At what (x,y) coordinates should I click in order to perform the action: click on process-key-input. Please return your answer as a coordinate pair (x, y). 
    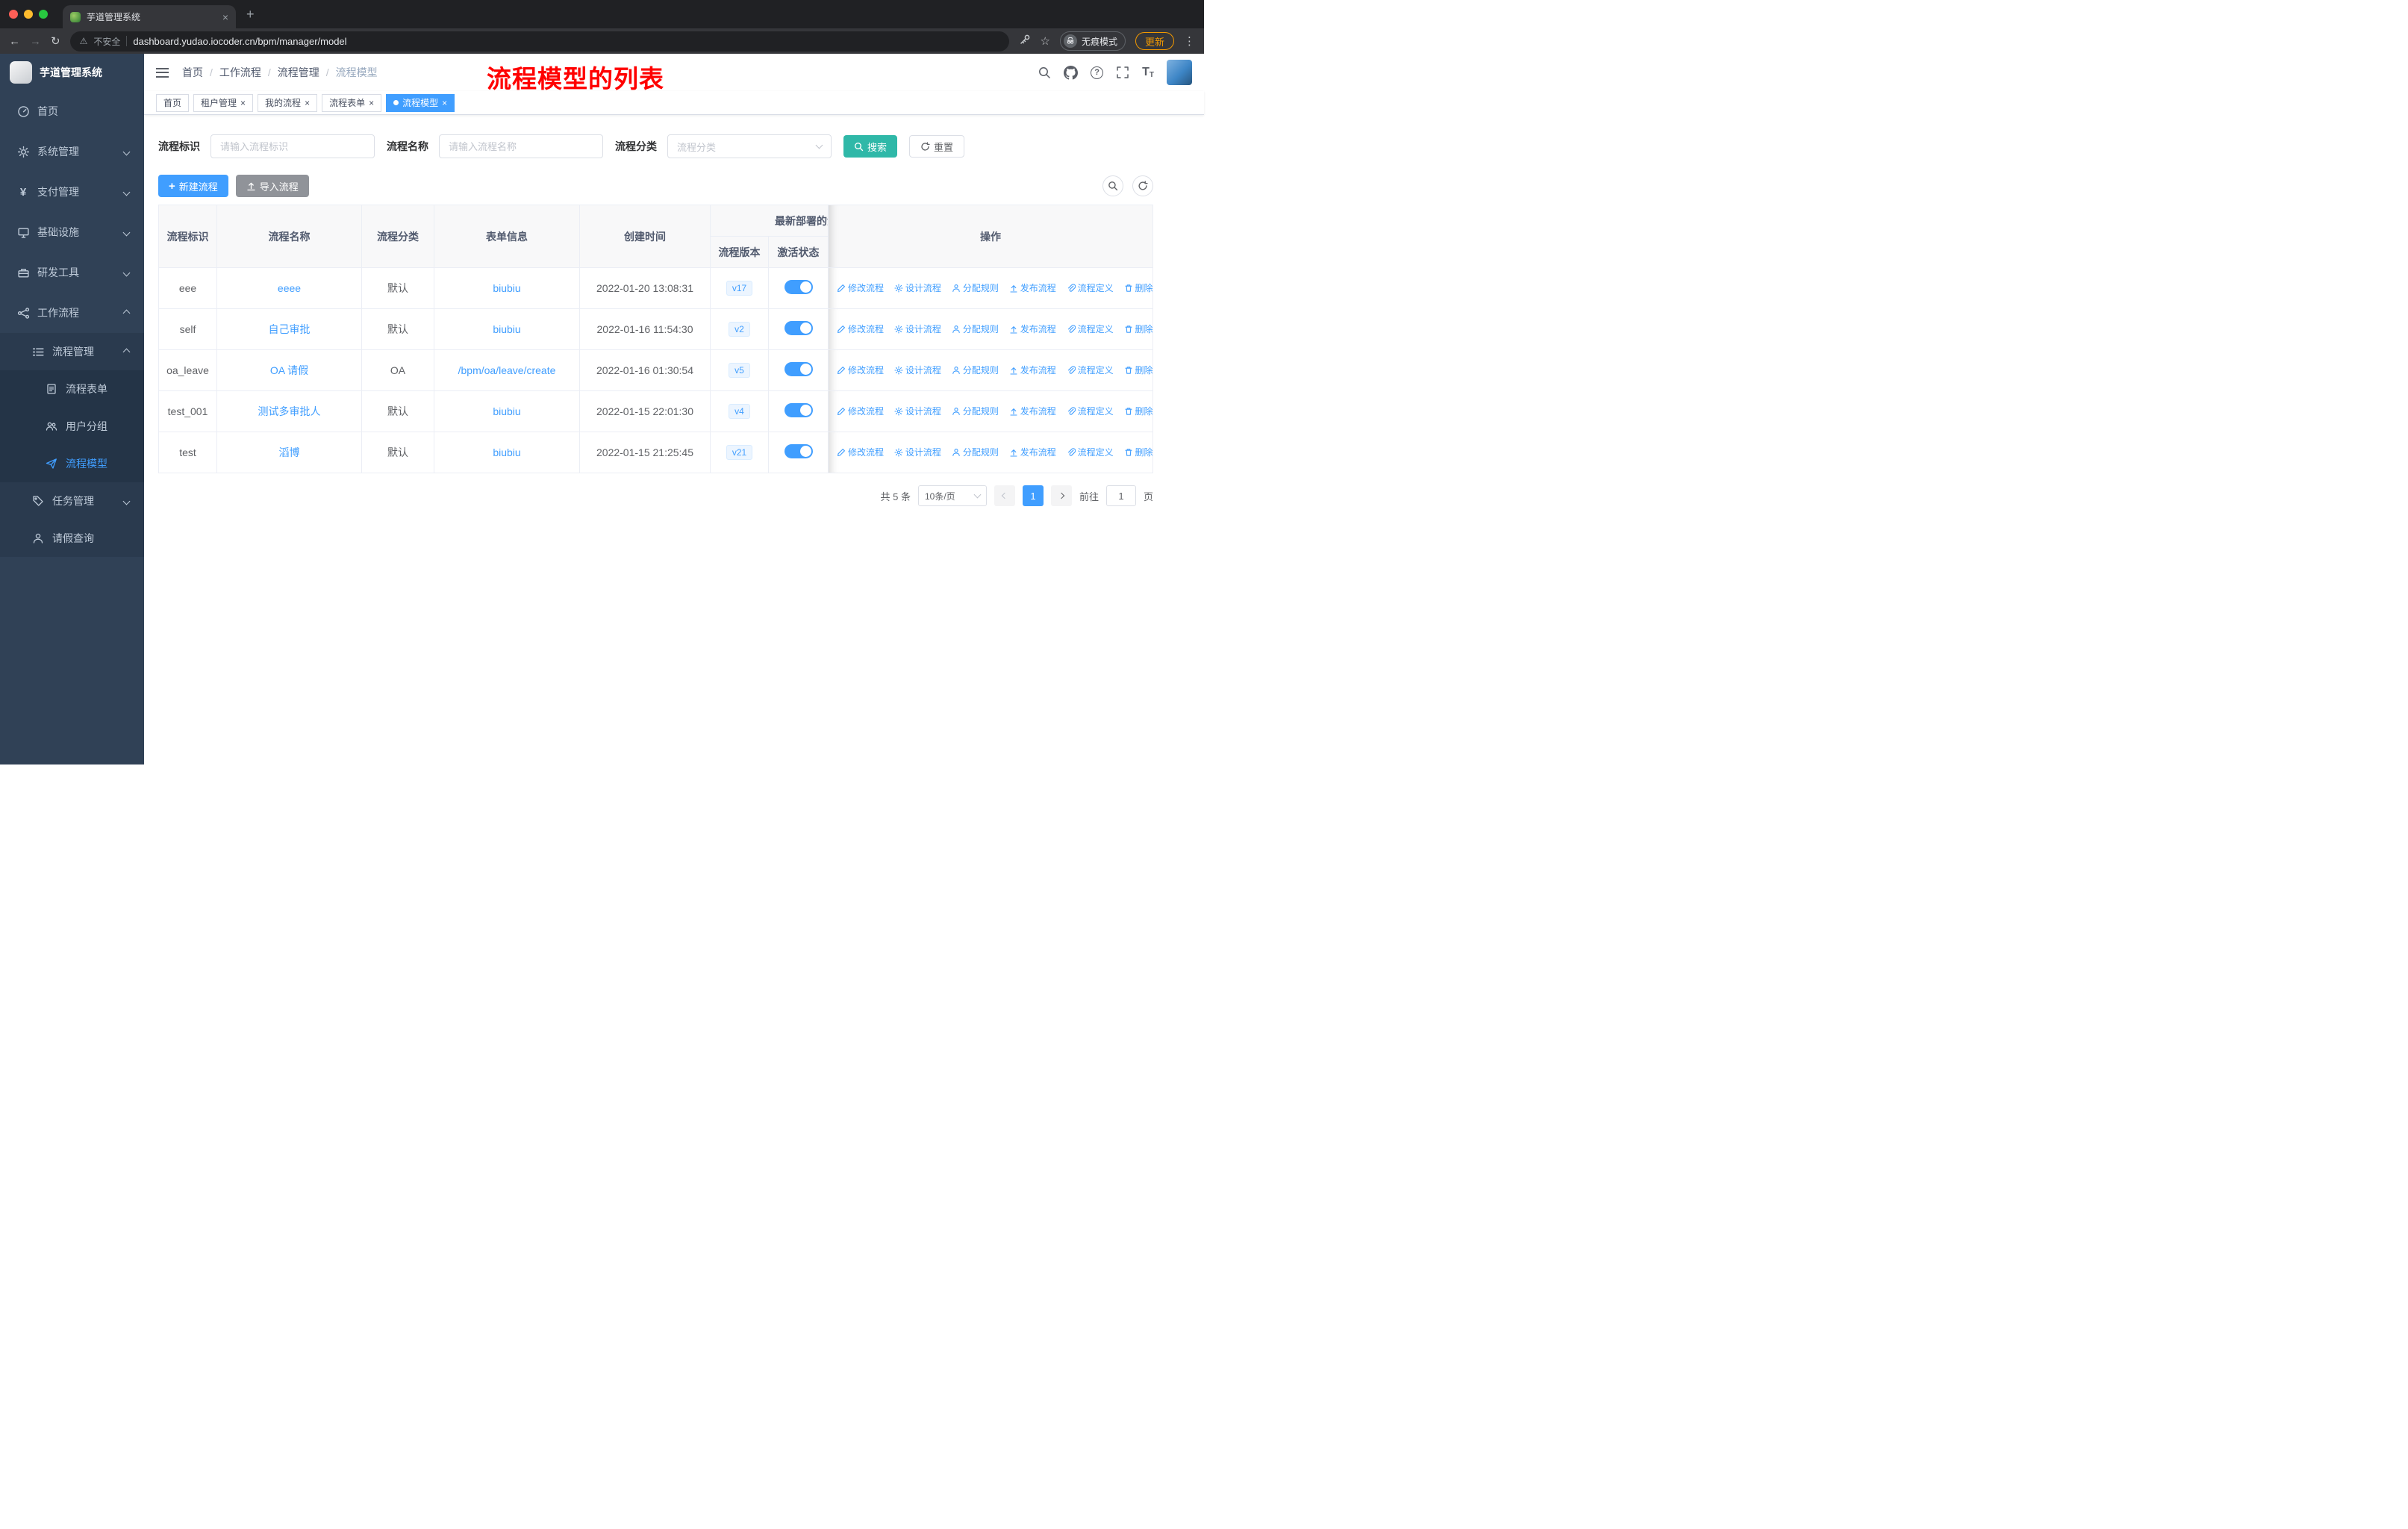
    Looking at the image, I should click on (292, 146).